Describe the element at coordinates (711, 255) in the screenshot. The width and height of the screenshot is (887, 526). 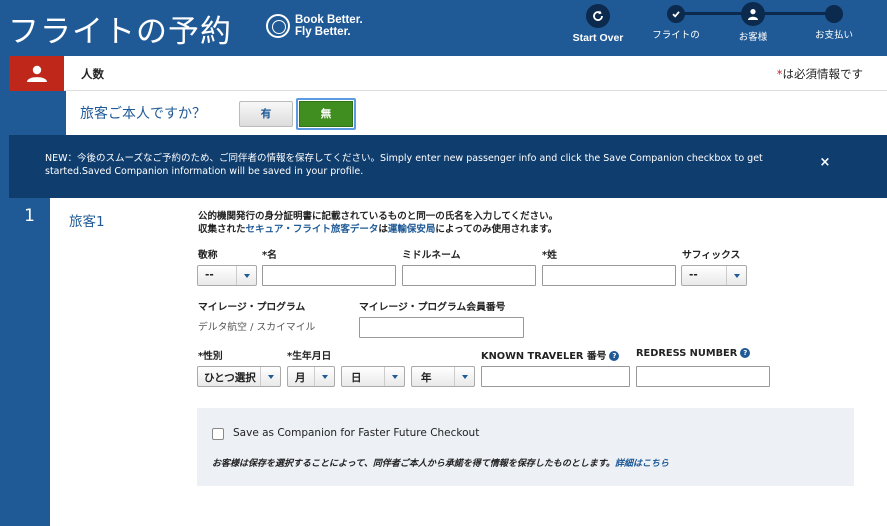
I see `suffix-label: サフィックス` at that location.